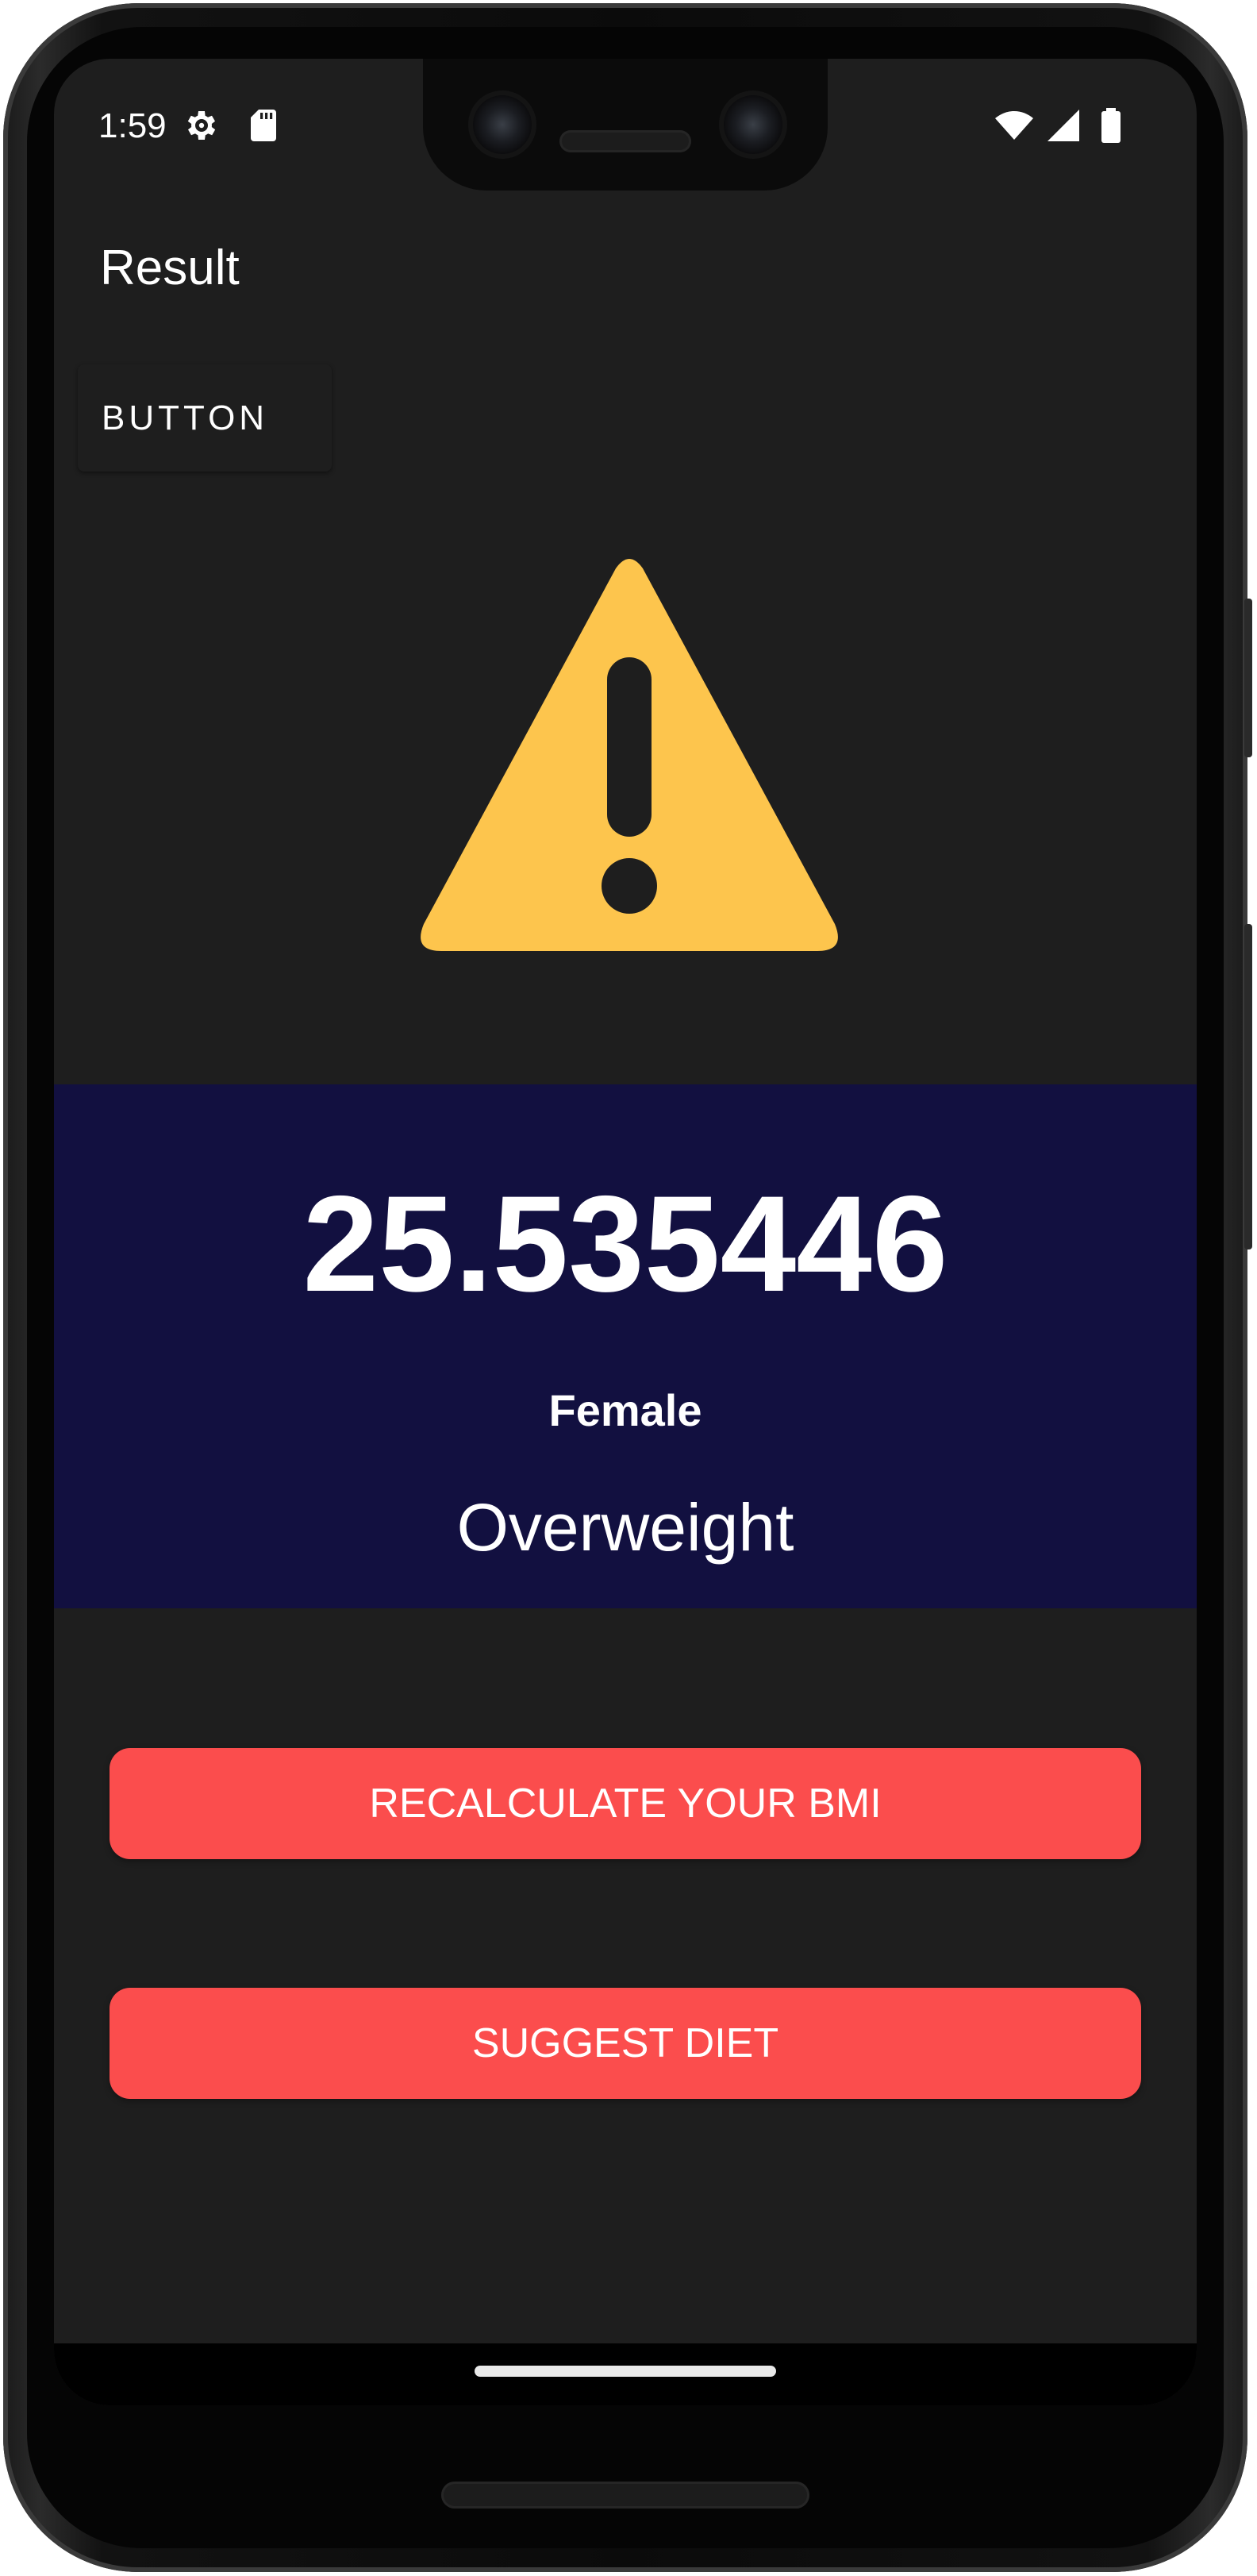  Describe the element at coordinates (753, 124) in the screenshot. I see `front-camera-right` at that location.